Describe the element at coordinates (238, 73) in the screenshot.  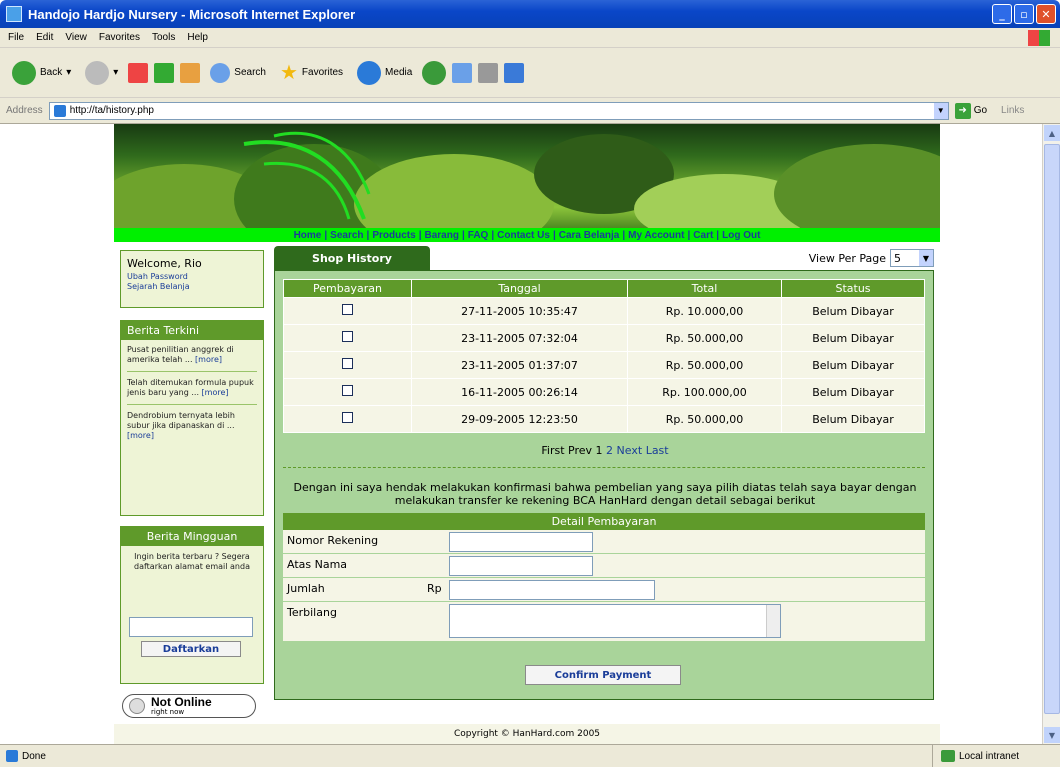
I see `search-button: Search` at that location.